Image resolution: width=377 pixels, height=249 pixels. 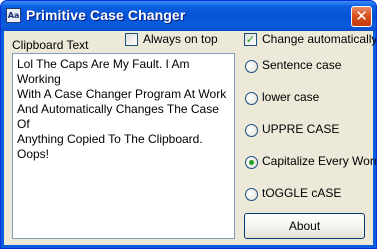 What do you see at coordinates (251, 66) in the screenshot?
I see `radio-sentence-case` at bounding box center [251, 66].